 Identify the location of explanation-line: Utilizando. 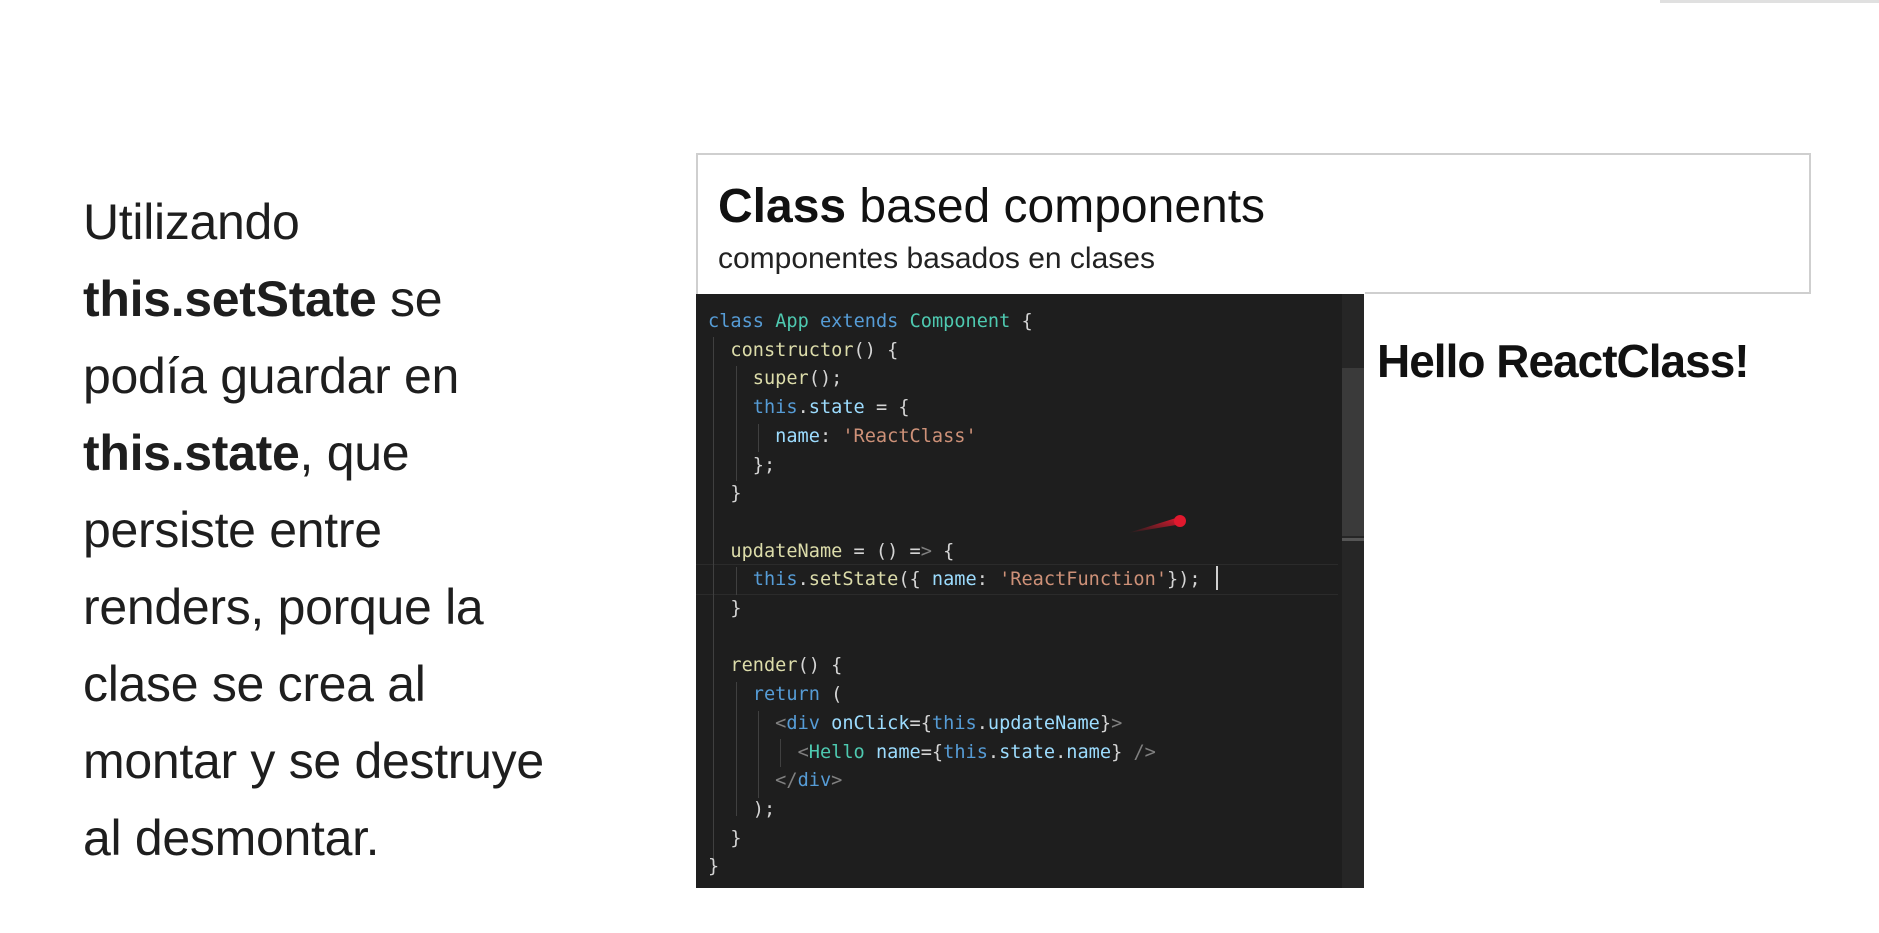
(191, 222).